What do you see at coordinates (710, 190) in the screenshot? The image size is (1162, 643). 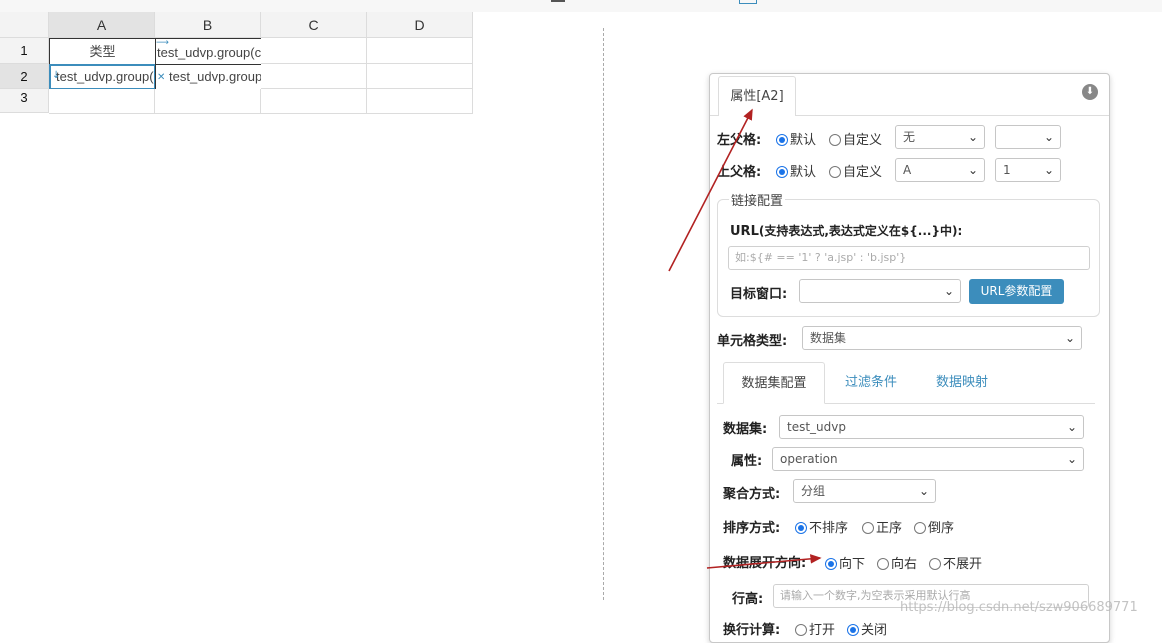 I see `arrow-to-property-tab` at bounding box center [710, 190].